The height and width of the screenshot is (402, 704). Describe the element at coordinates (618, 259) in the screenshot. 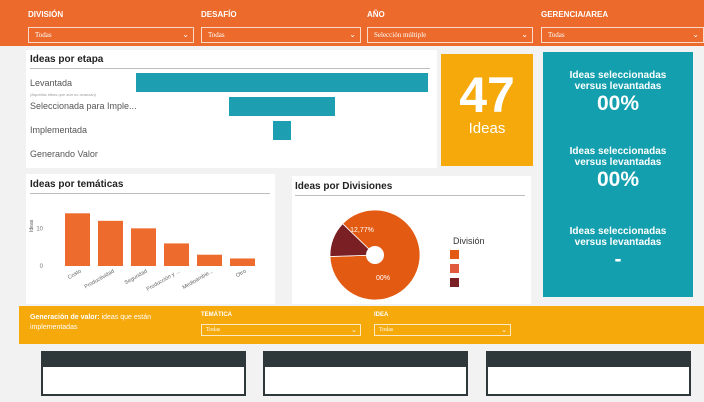

I see `ratio-value: -` at that location.